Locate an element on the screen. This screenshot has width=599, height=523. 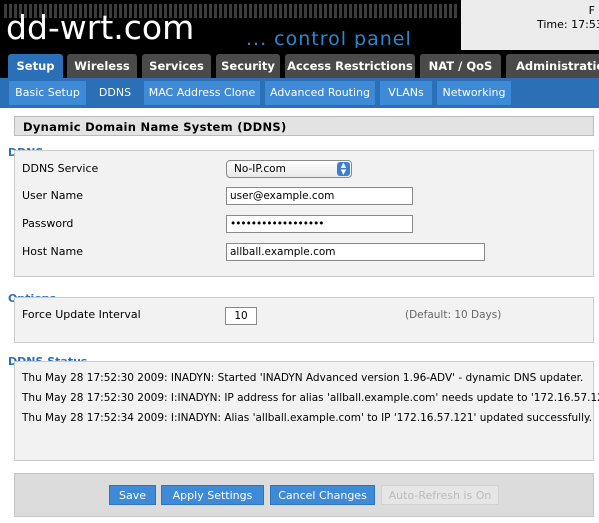
password-label: Password is located at coordinates (48, 223).